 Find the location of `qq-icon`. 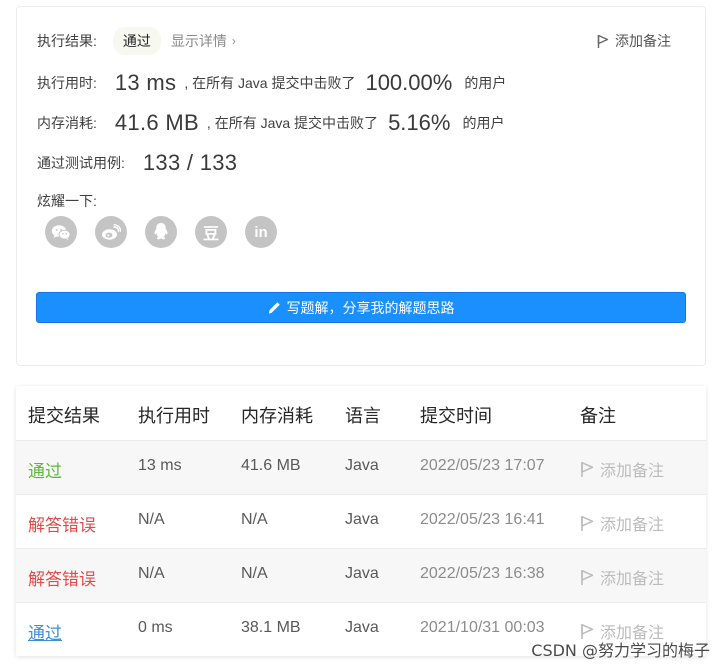

qq-icon is located at coordinates (161, 232).